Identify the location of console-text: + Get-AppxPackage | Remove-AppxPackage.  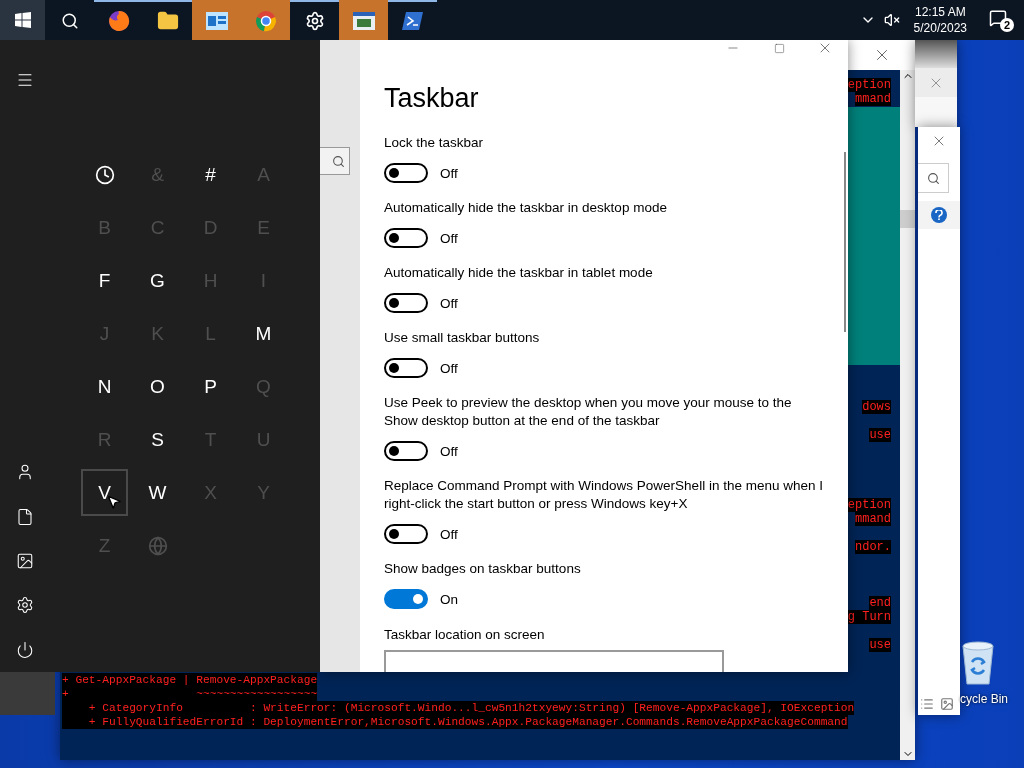
(190, 680).